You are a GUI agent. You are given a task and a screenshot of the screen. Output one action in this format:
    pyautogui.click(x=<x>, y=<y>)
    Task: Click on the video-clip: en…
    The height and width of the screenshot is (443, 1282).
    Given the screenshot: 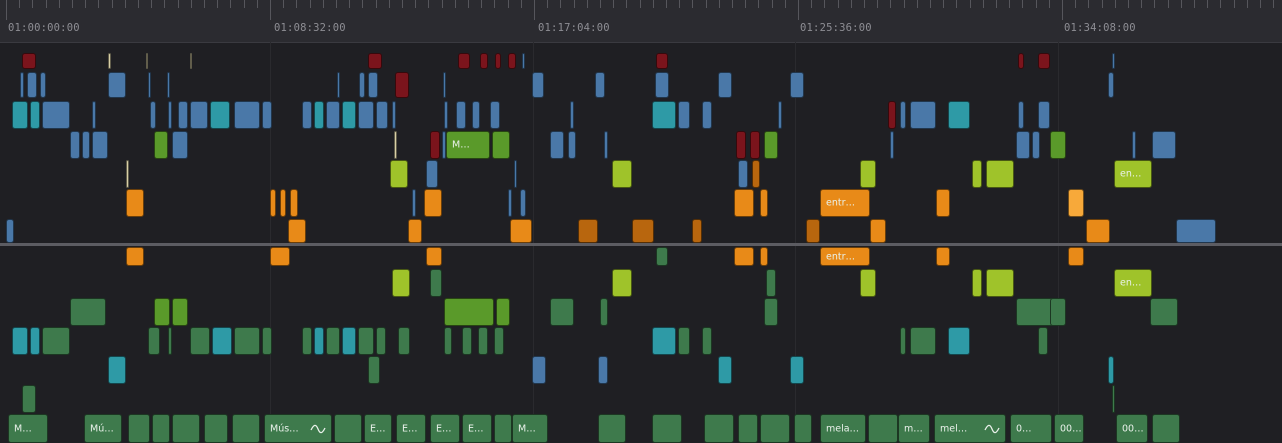 What is the action you would take?
    pyautogui.click(x=1133, y=174)
    